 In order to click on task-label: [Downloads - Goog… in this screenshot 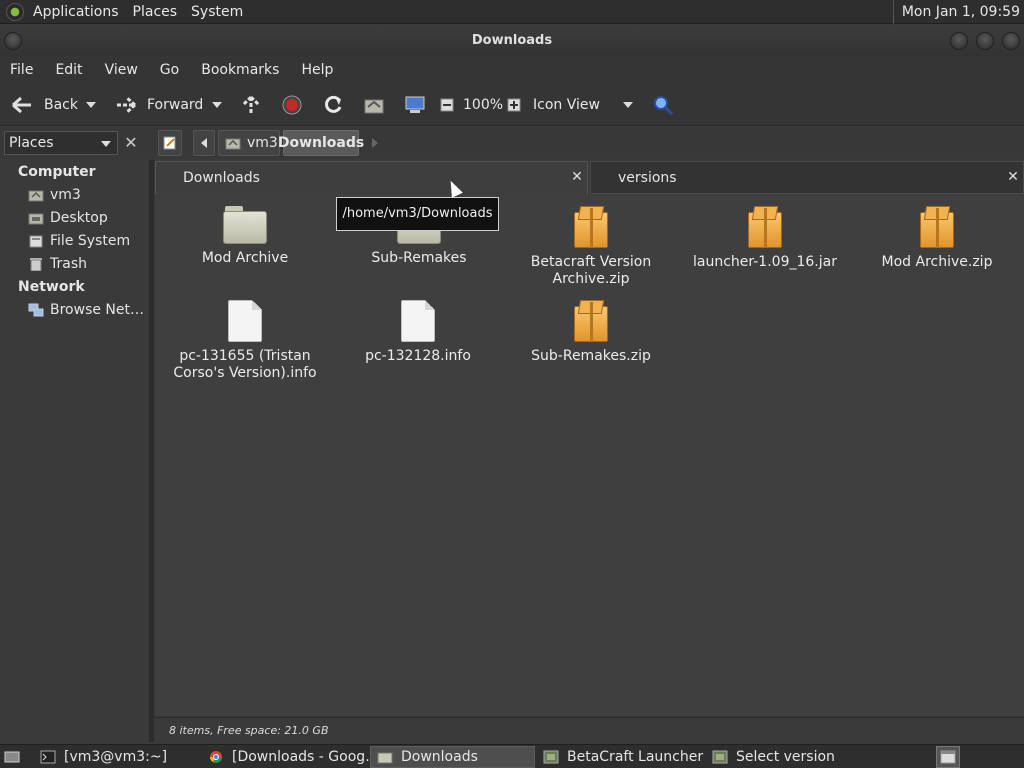, I will do `click(301, 757)`.